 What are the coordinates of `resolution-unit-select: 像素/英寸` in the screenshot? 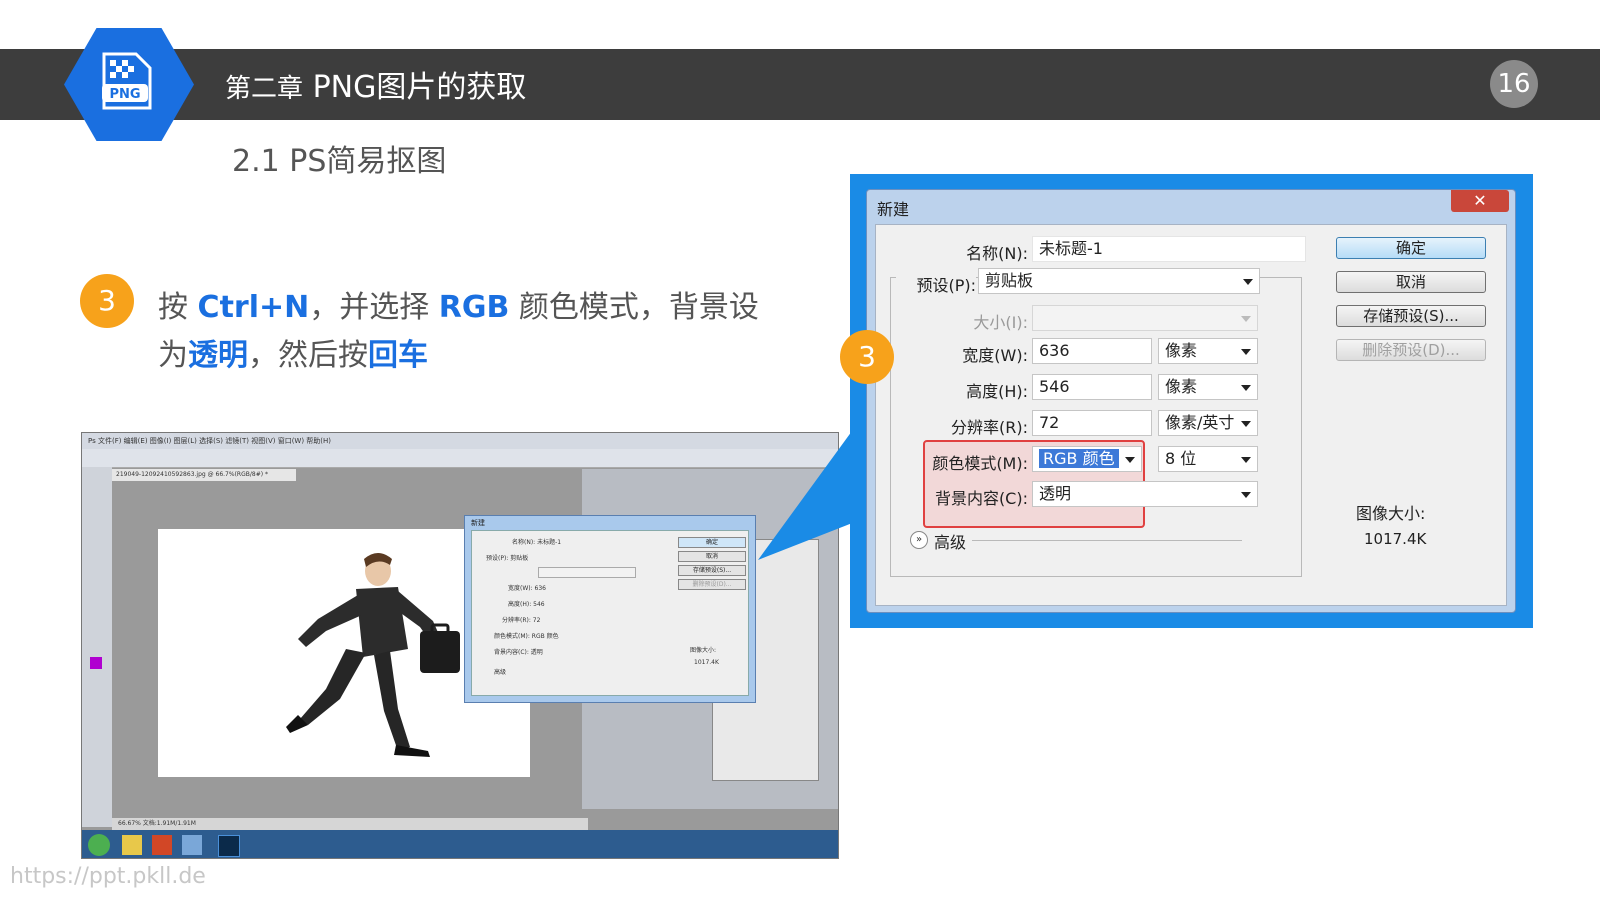 It's located at (1208, 423).